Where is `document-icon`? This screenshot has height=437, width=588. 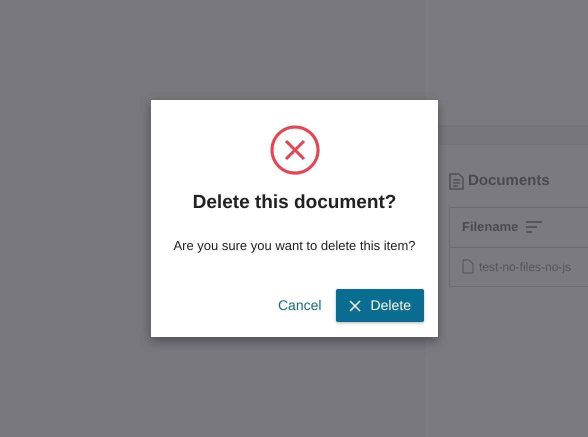
document-icon is located at coordinates (456, 181).